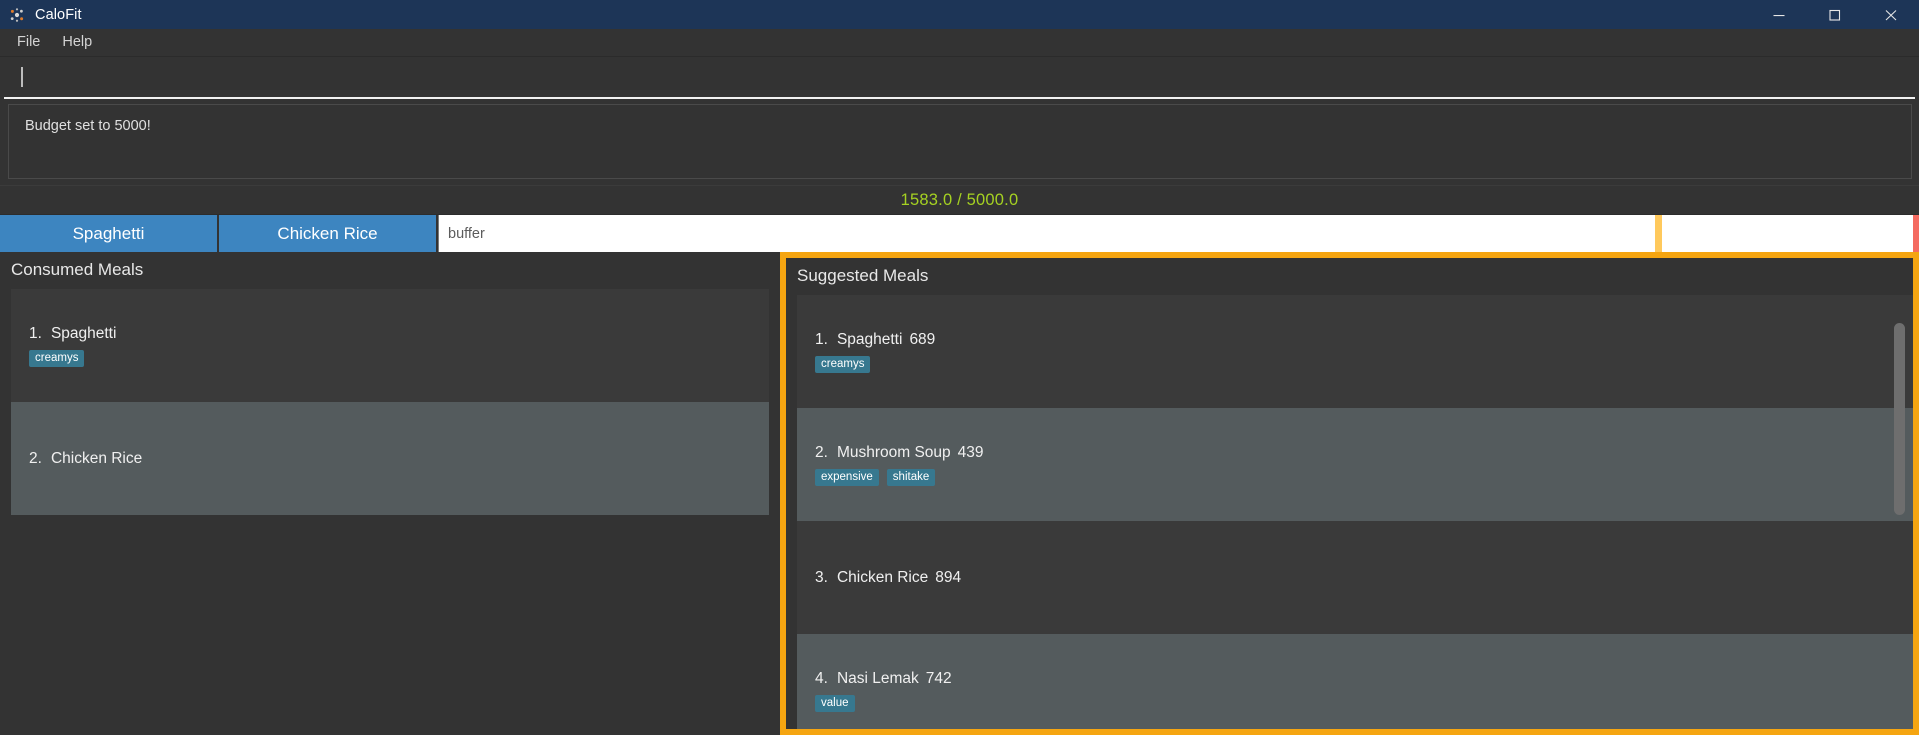 This screenshot has height=735, width=1919. Describe the element at coordinates (466, 233) in the screenshot. I see `buffer-input-value: buffer` at that location.